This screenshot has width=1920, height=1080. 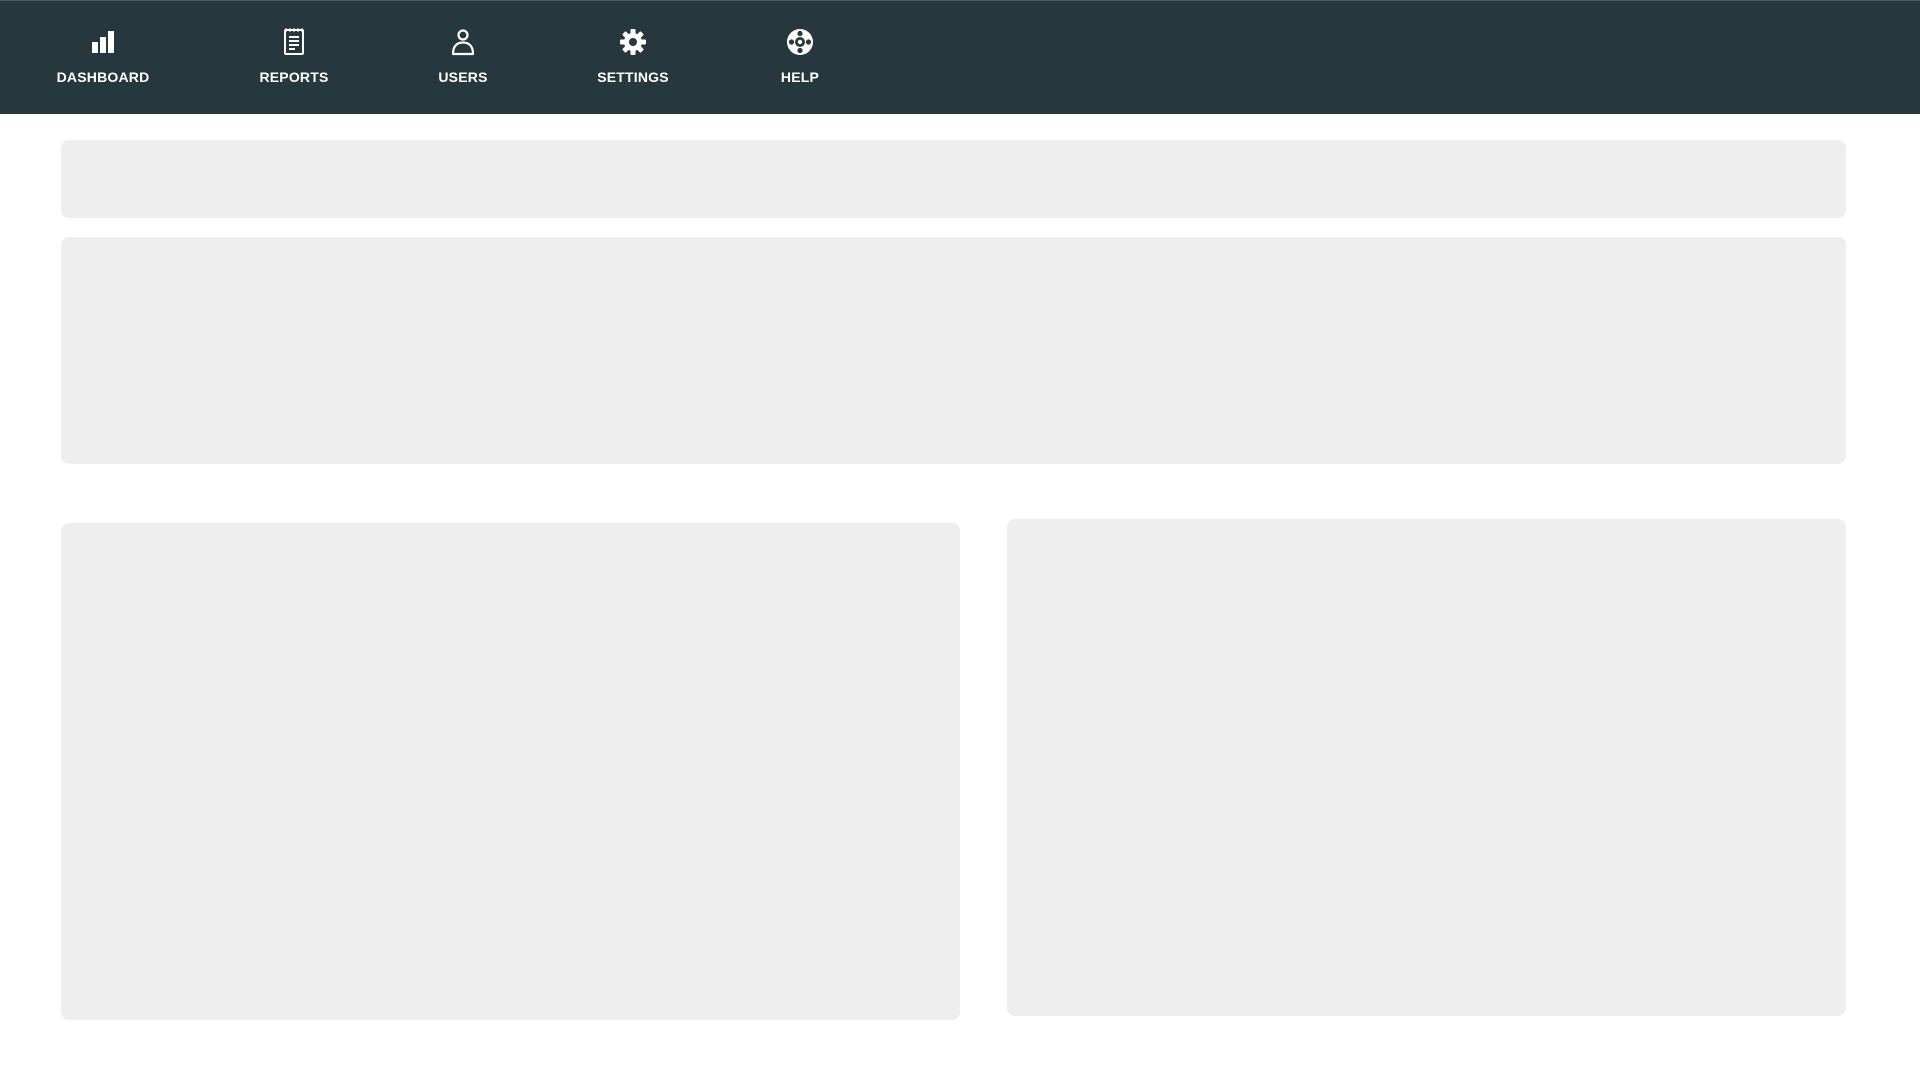 What do you see at coordinates (103, 42) in the screenshot?
I see `bar-chart-icon` at bounding box center [103, 42].